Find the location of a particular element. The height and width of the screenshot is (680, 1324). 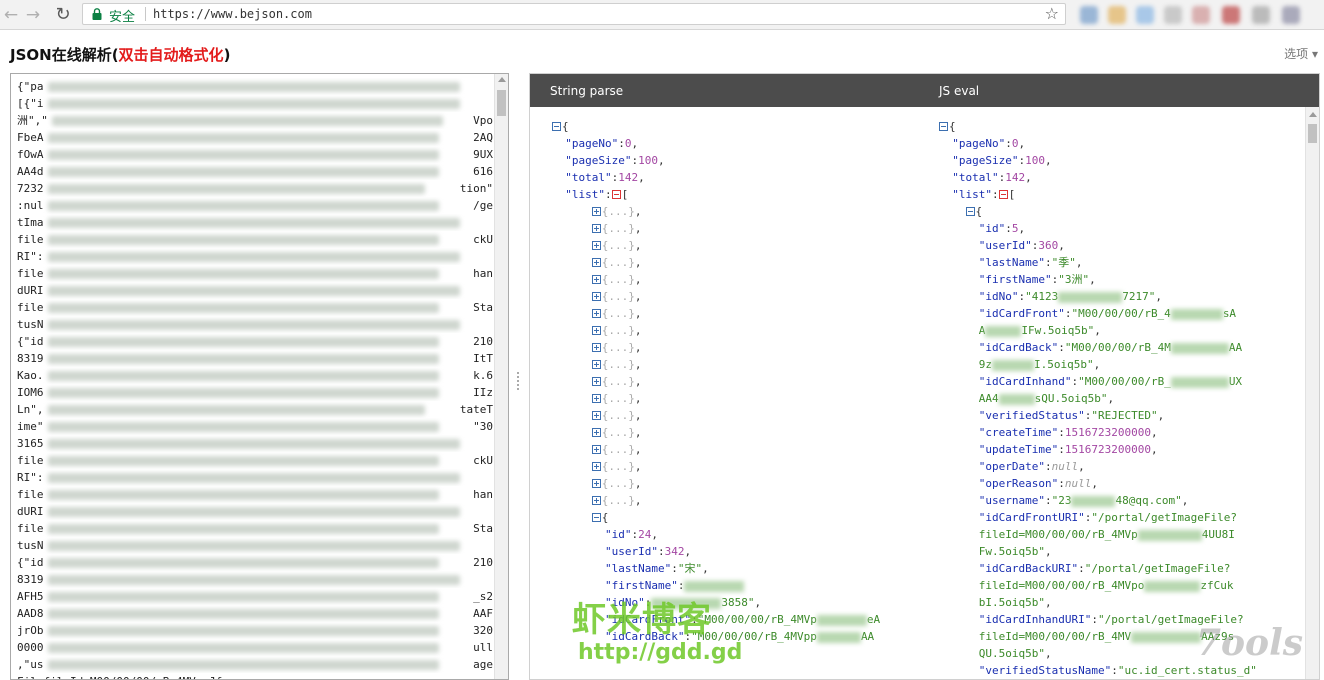

raw-line: file han is located at coordinates (255, 273).